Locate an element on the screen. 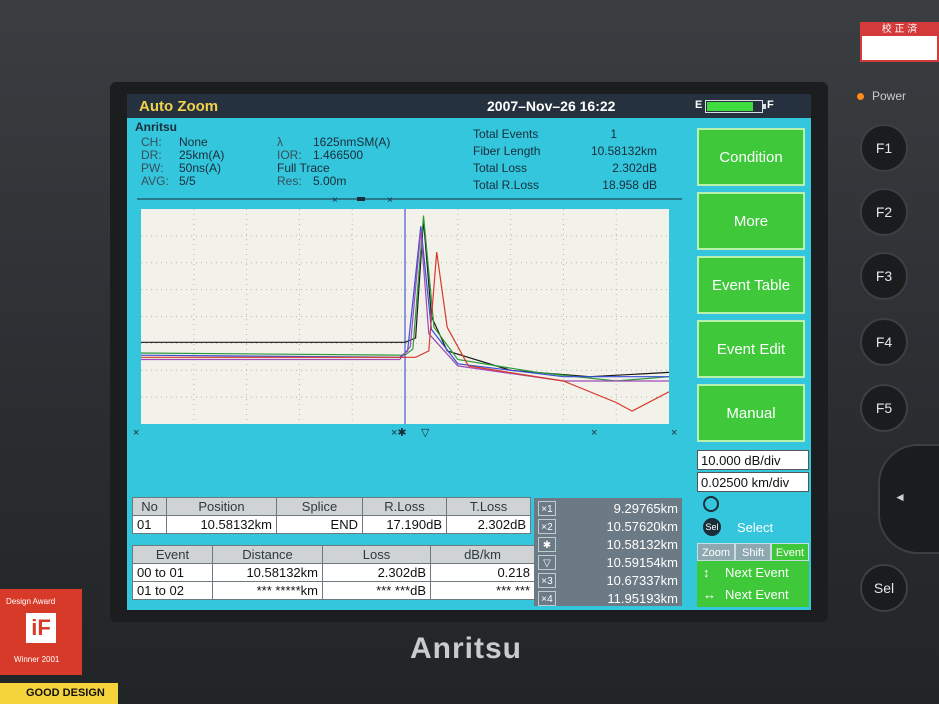 The width and height of the screenshot is (939, 704). f5-key: F5 is located at coordinates (884, 408).